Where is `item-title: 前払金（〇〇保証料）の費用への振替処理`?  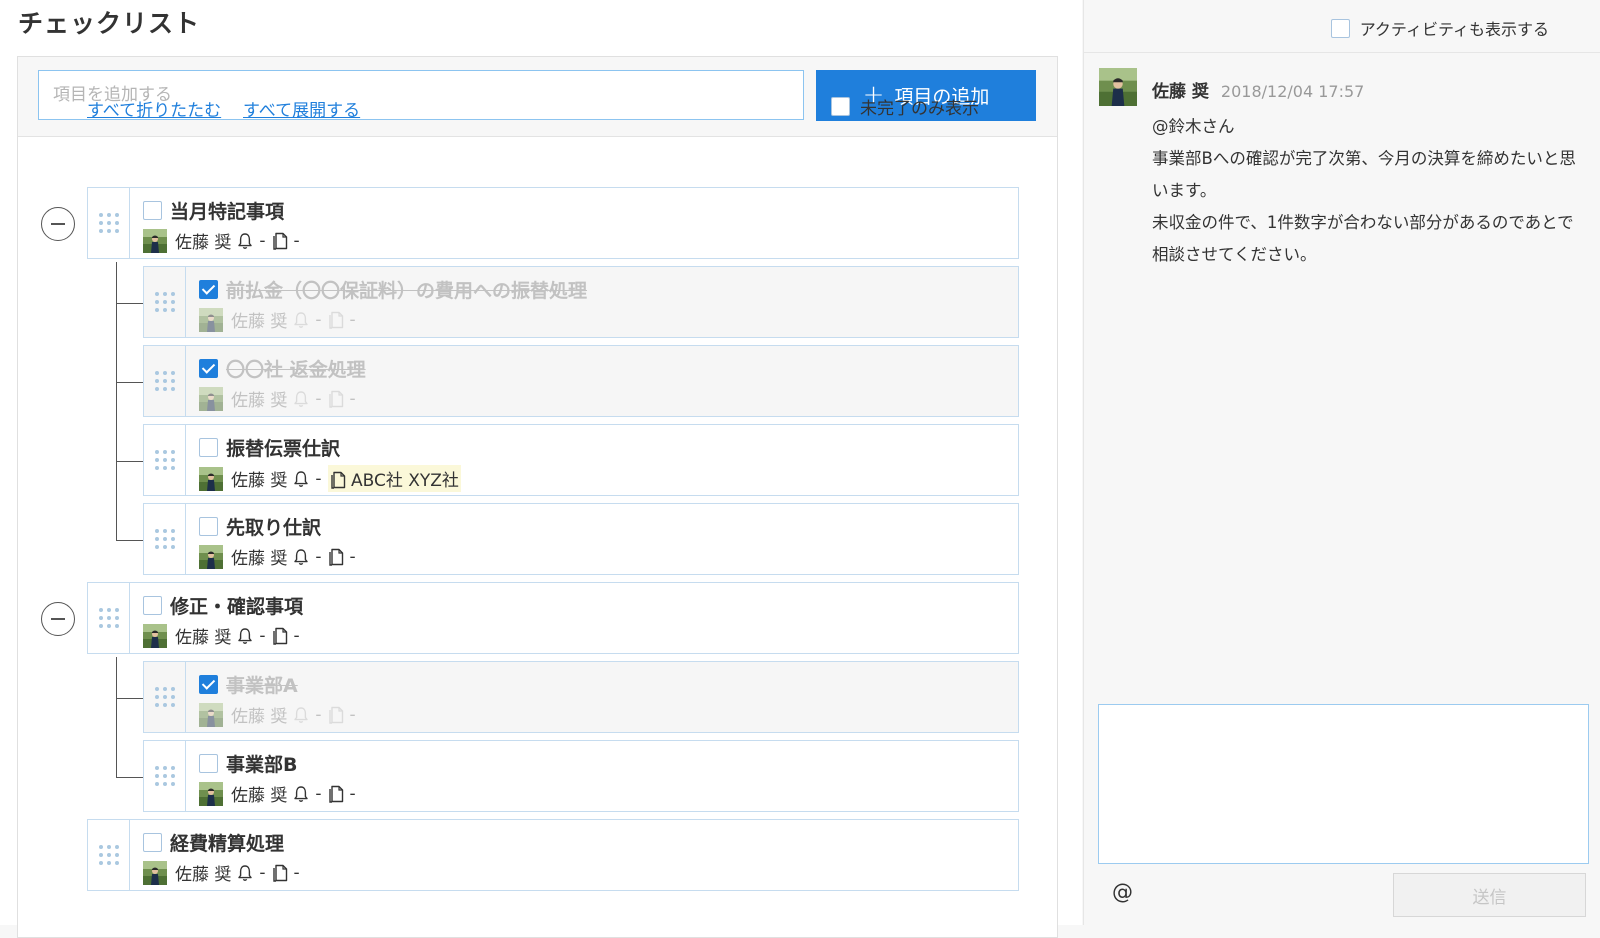
item-title: 前払金（〇〇保証料）の費用への振替処理 is located at coordinates (406, 289).